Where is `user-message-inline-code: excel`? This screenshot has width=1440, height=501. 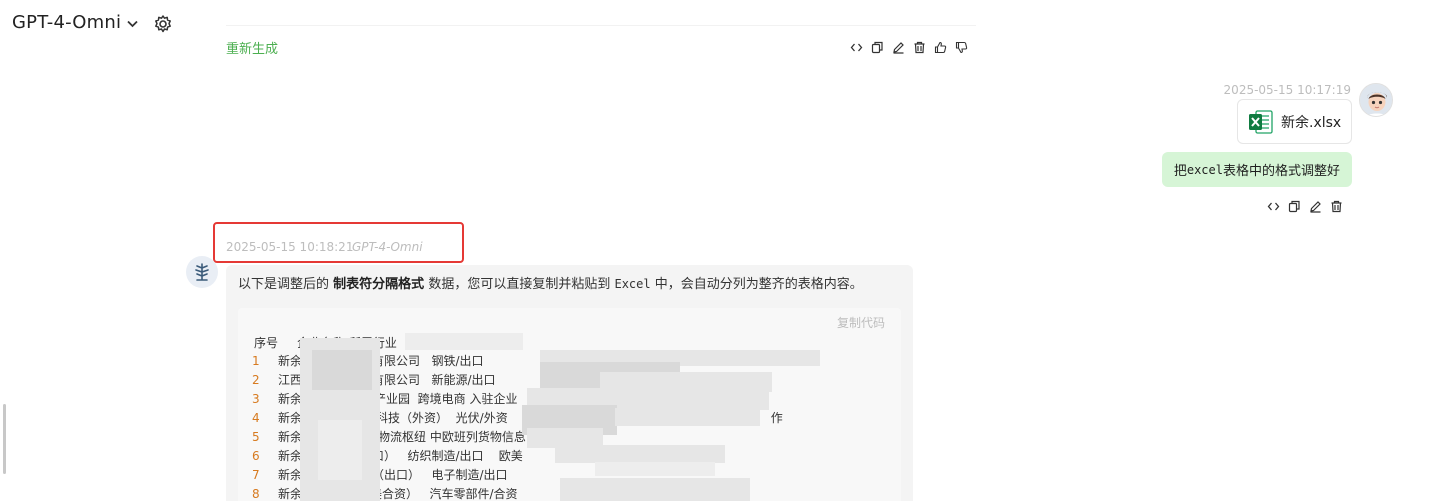 user-message-inline-code: excel is located at coordinates (1204, 169).